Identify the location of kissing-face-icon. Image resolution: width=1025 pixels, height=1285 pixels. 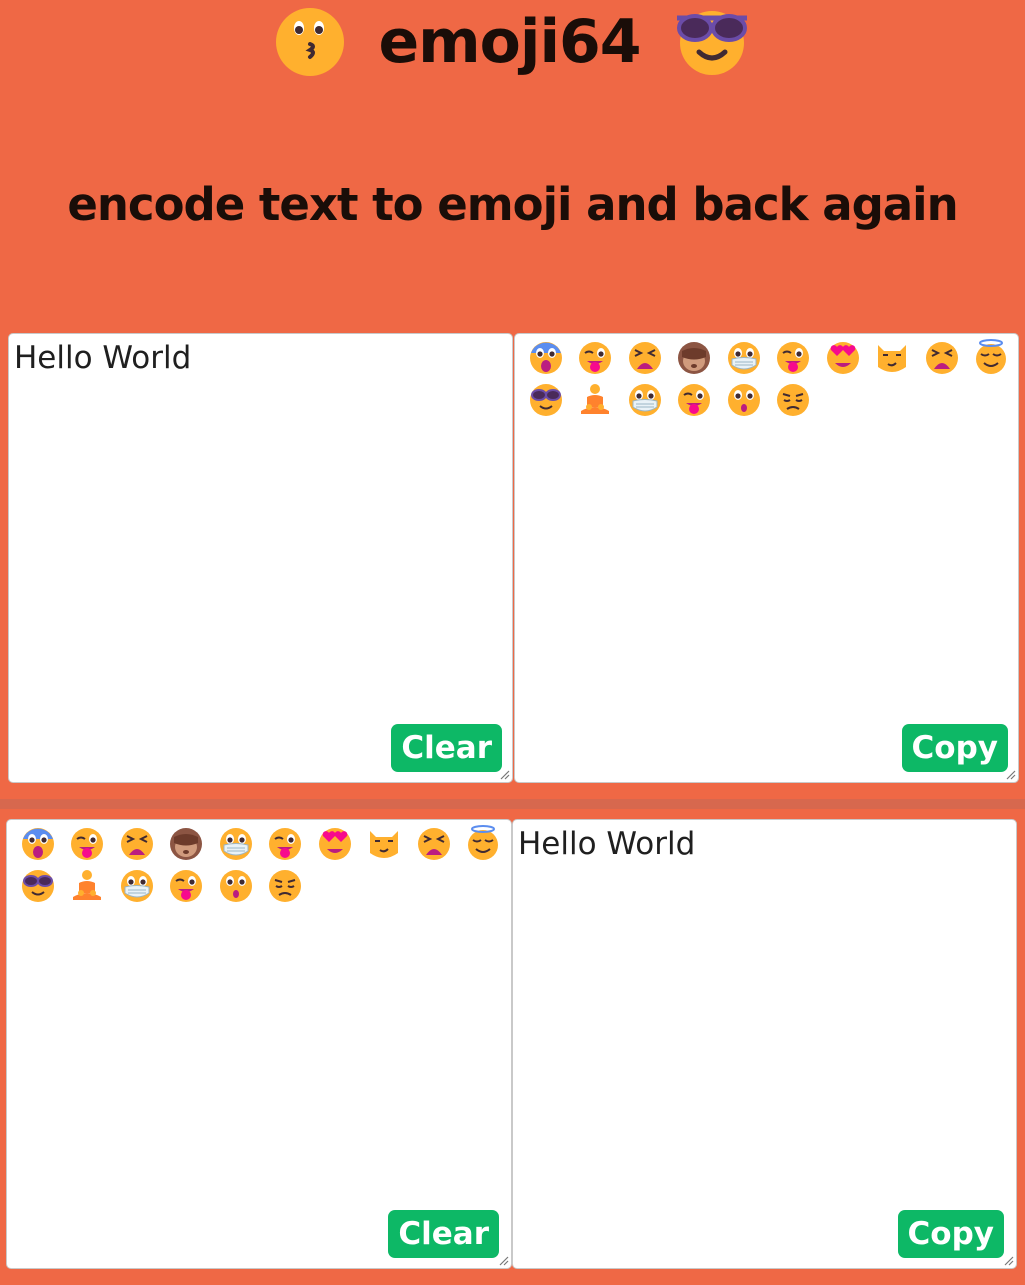
(310, 42).